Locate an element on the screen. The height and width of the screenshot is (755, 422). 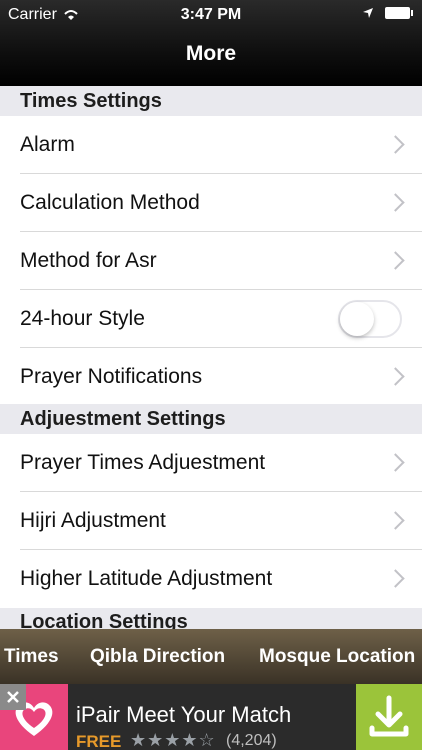
row-label: Prayer Notifications is located at coordinates (111, 376).